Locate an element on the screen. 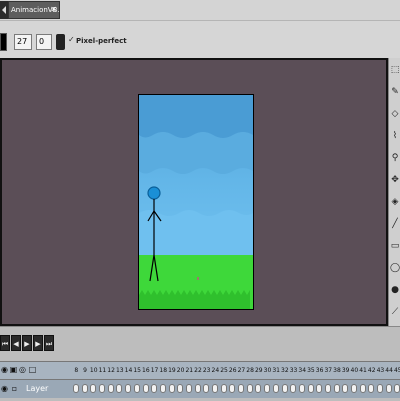 This screenshot has width=400, height=401. frame-number: 37 is located at coordinates (328, 371).